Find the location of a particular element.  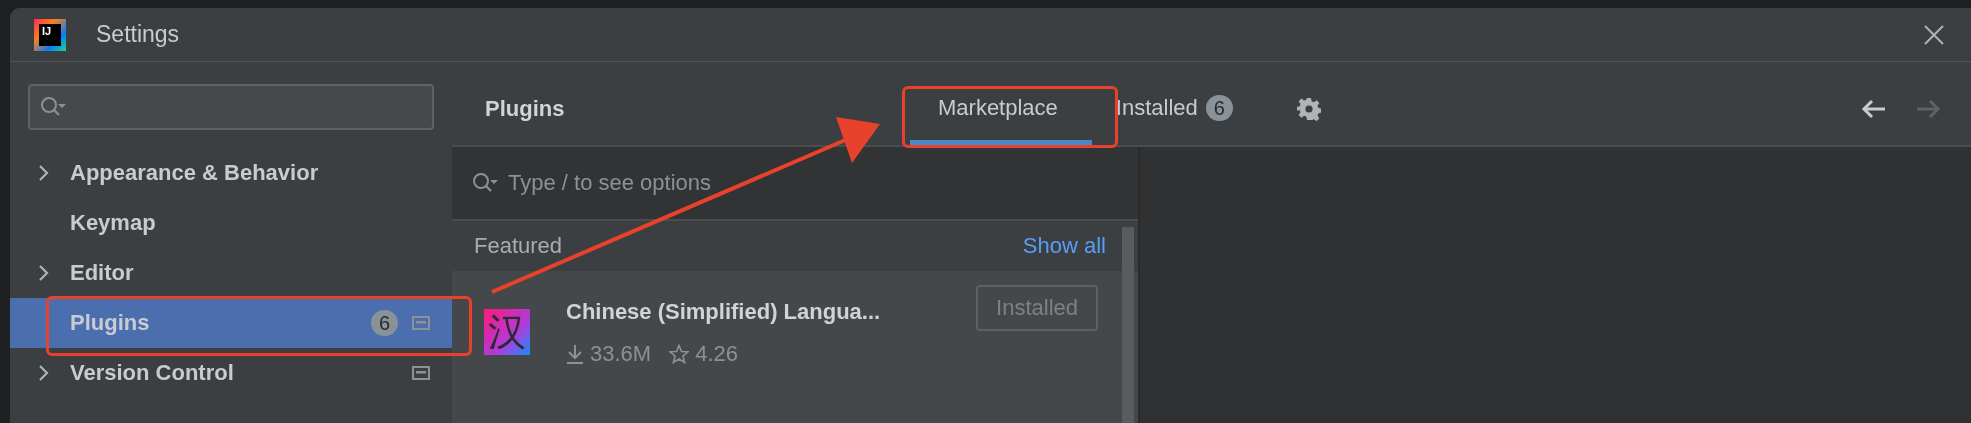

logo-text: IJ is located at coordinates (50, 34).